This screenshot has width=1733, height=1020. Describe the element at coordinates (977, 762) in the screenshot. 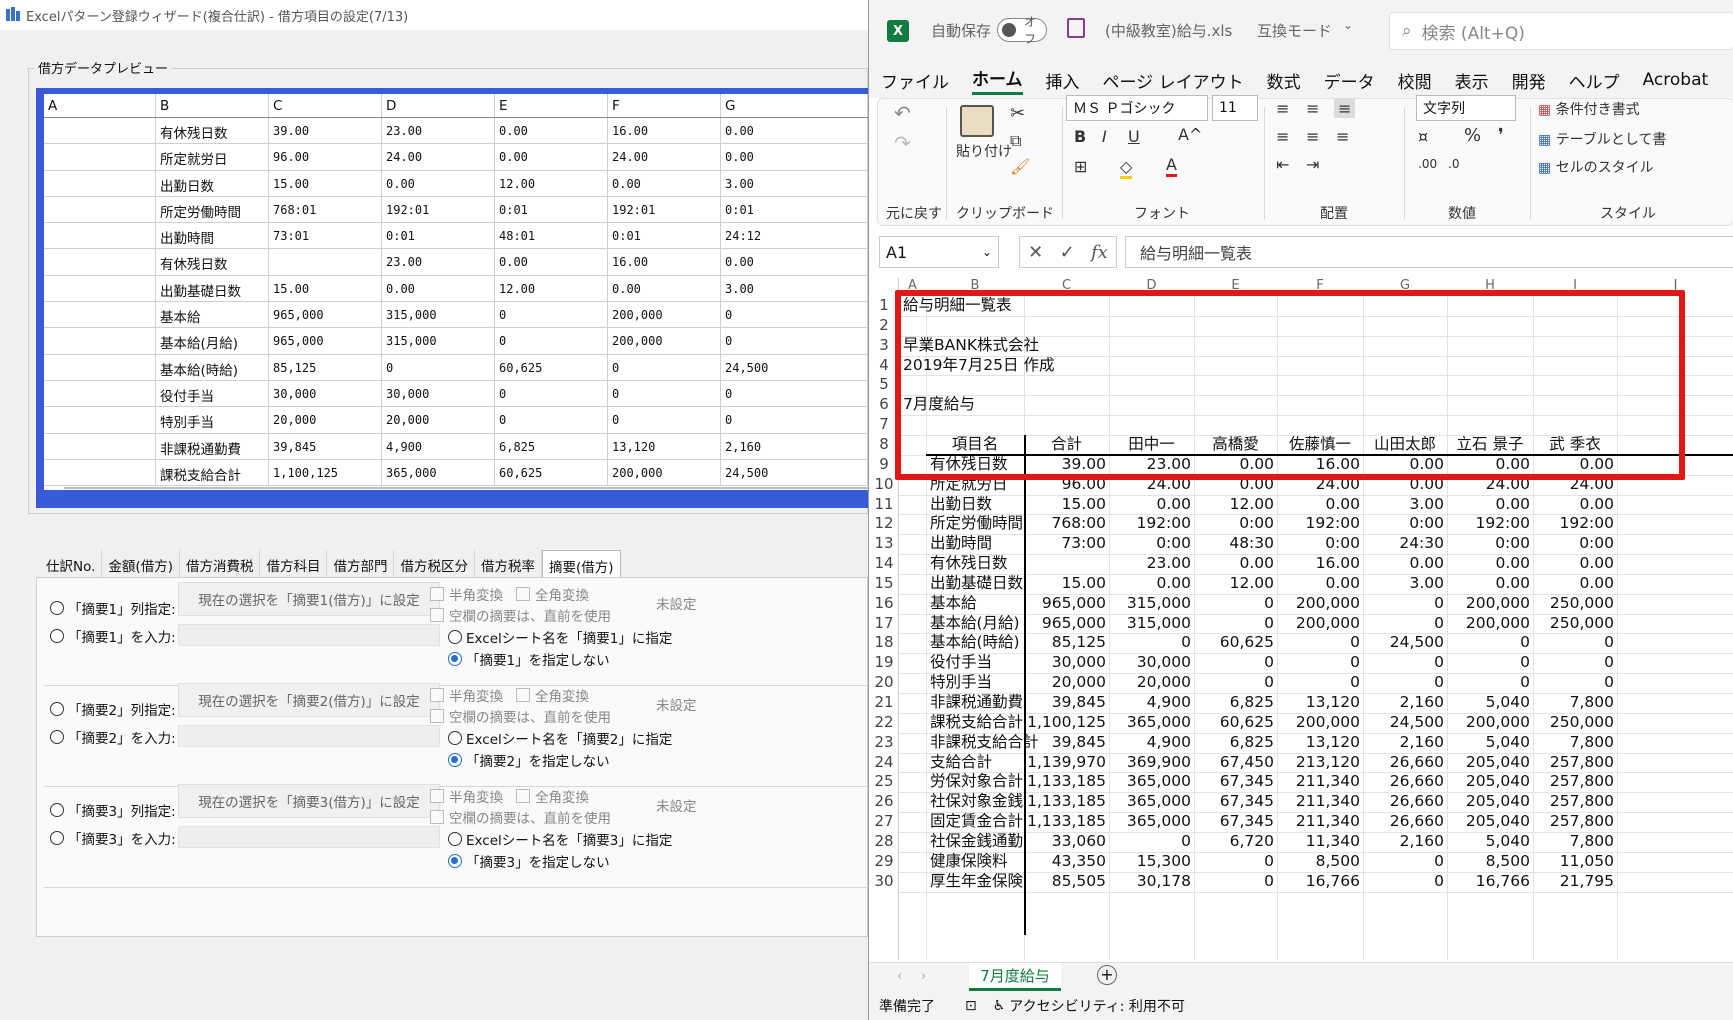

I see `item-name-cell: 支給合計` at that location.